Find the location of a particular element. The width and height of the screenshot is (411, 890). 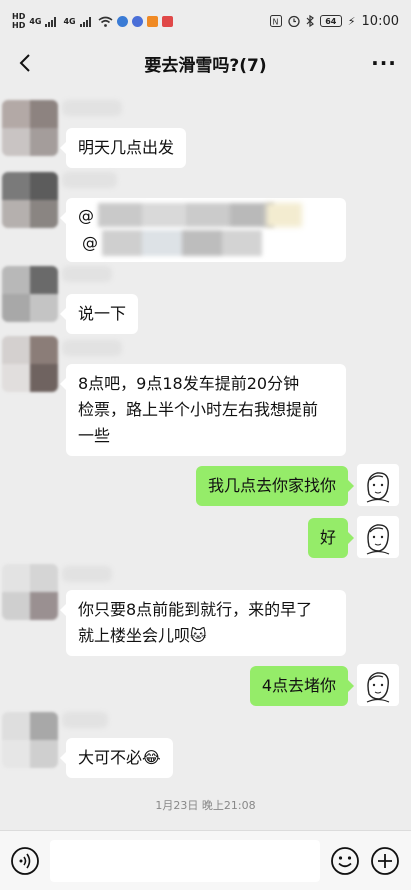

chat-title: 要去滑雪吗?(7) is located at coordinates (205, 65).